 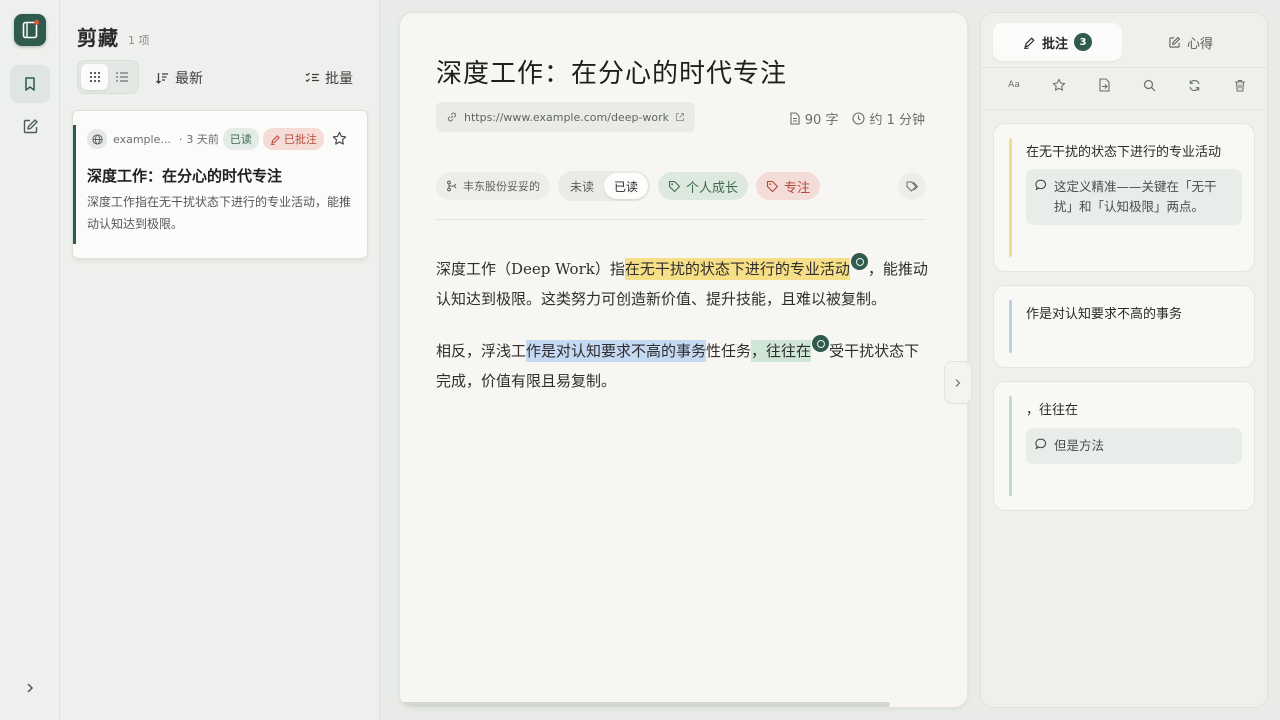 What do you see at coordinates (189, 79) in the screenshot?
I see `sort-label: 最新` at bounding box center [189, 79].